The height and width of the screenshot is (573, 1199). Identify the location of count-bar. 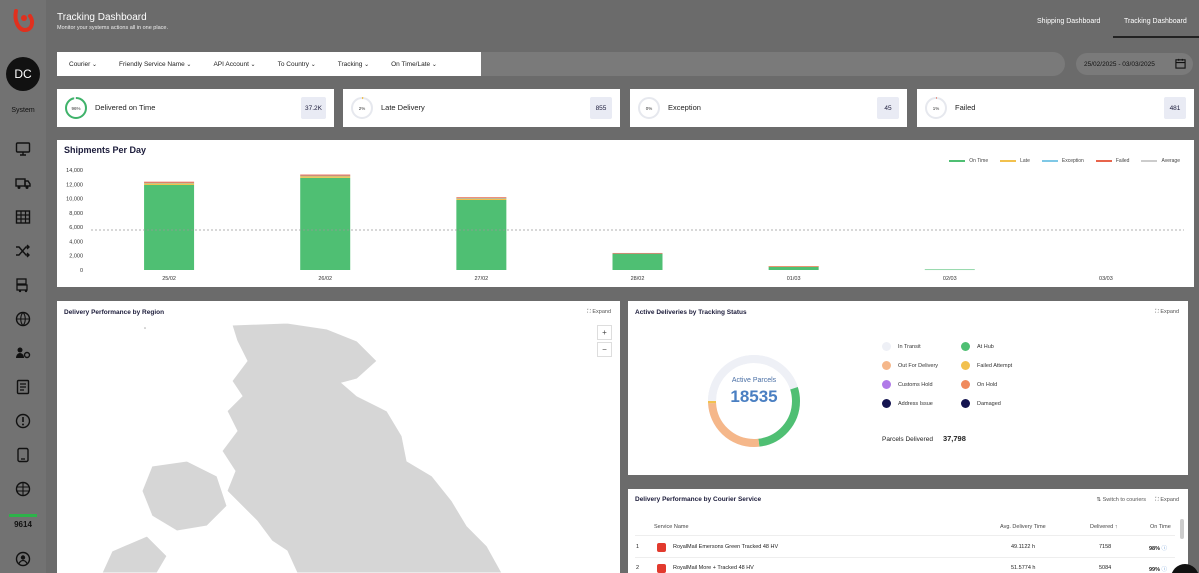
(23, 515).